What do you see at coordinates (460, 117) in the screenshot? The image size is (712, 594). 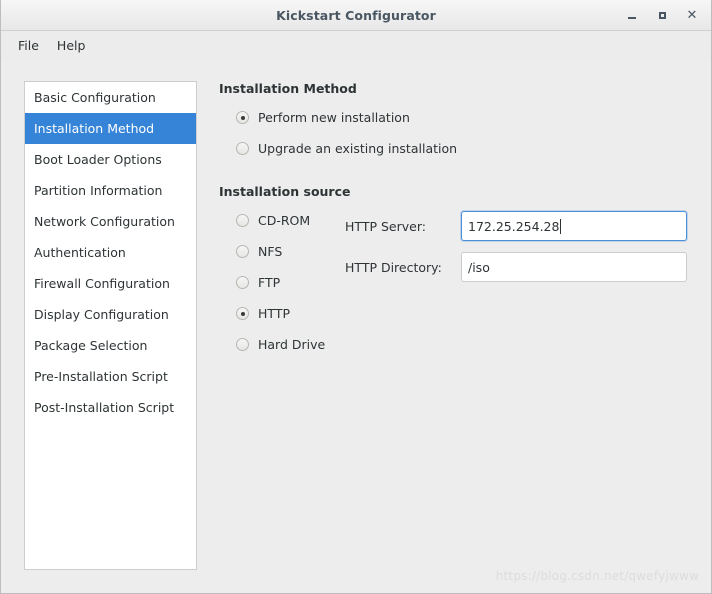 I see `radio-perform-new-installation: Perform new installation` at bounding box center [460, 117].